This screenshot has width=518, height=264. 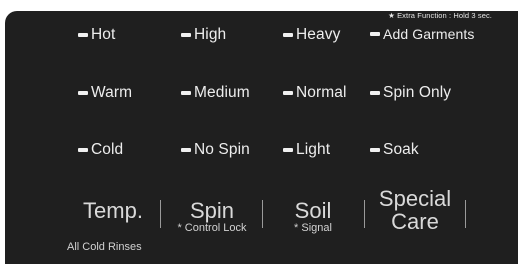 What do you see at coordinates (222, 149) in the screenshot?
I see `option-label: No Spin` at bounding box center [222, 149].